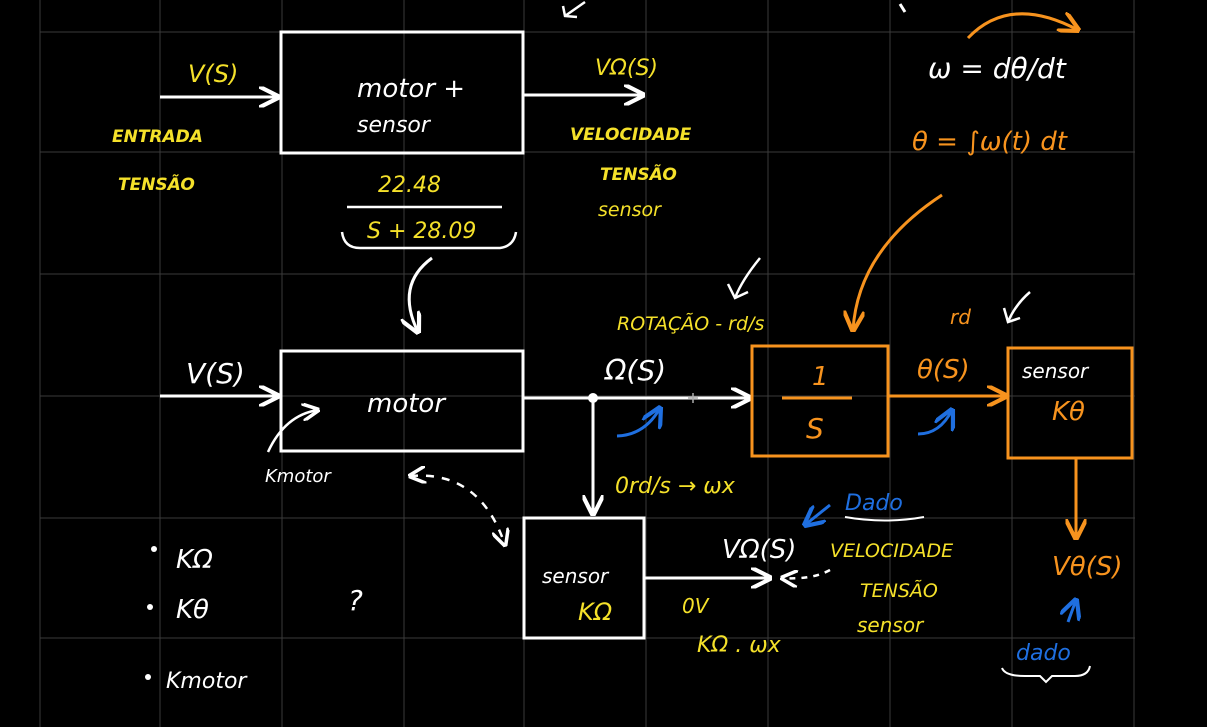 This screenshot has width=1207, height=727. I want to click on theta-blue-arrow, so click(934, 423).